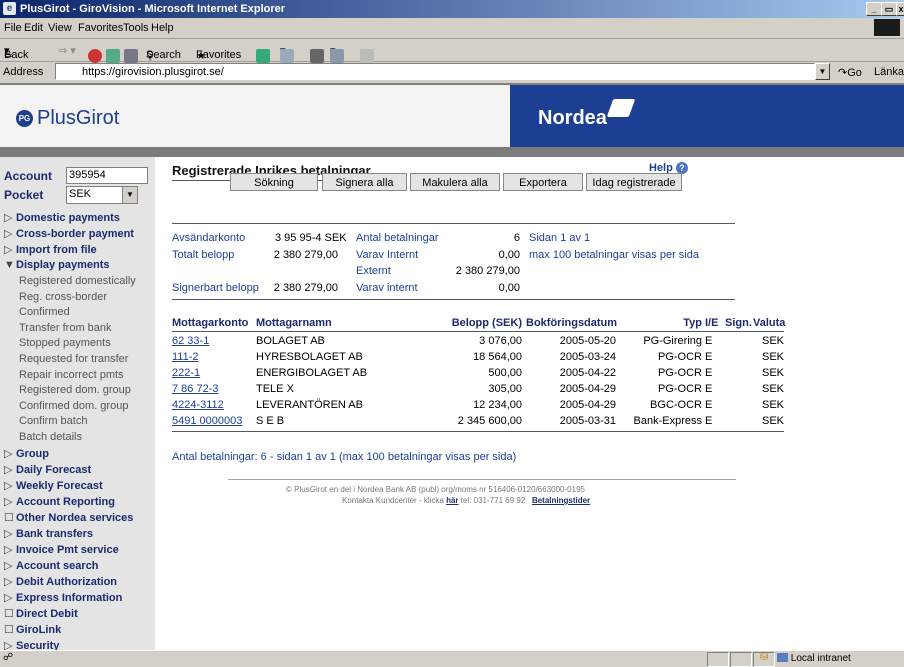  What do you see at coordinates (210, 323) in the screenshot?
I see `col-mottagarkonto: Mottagarkonto` at bounding box center [210, 323].